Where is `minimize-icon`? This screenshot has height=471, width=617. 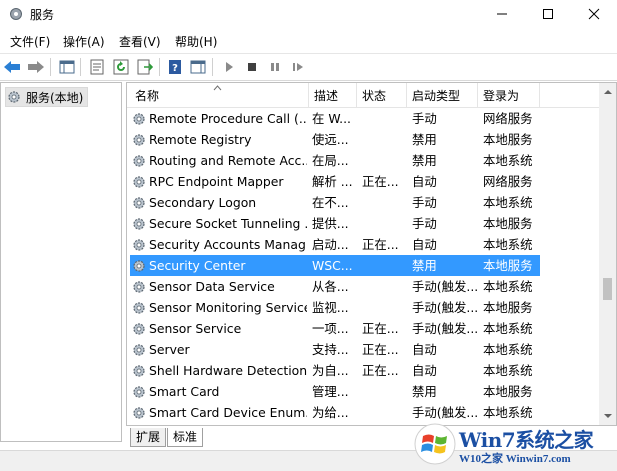 minimize-icon is located at coordinates (502, 14).